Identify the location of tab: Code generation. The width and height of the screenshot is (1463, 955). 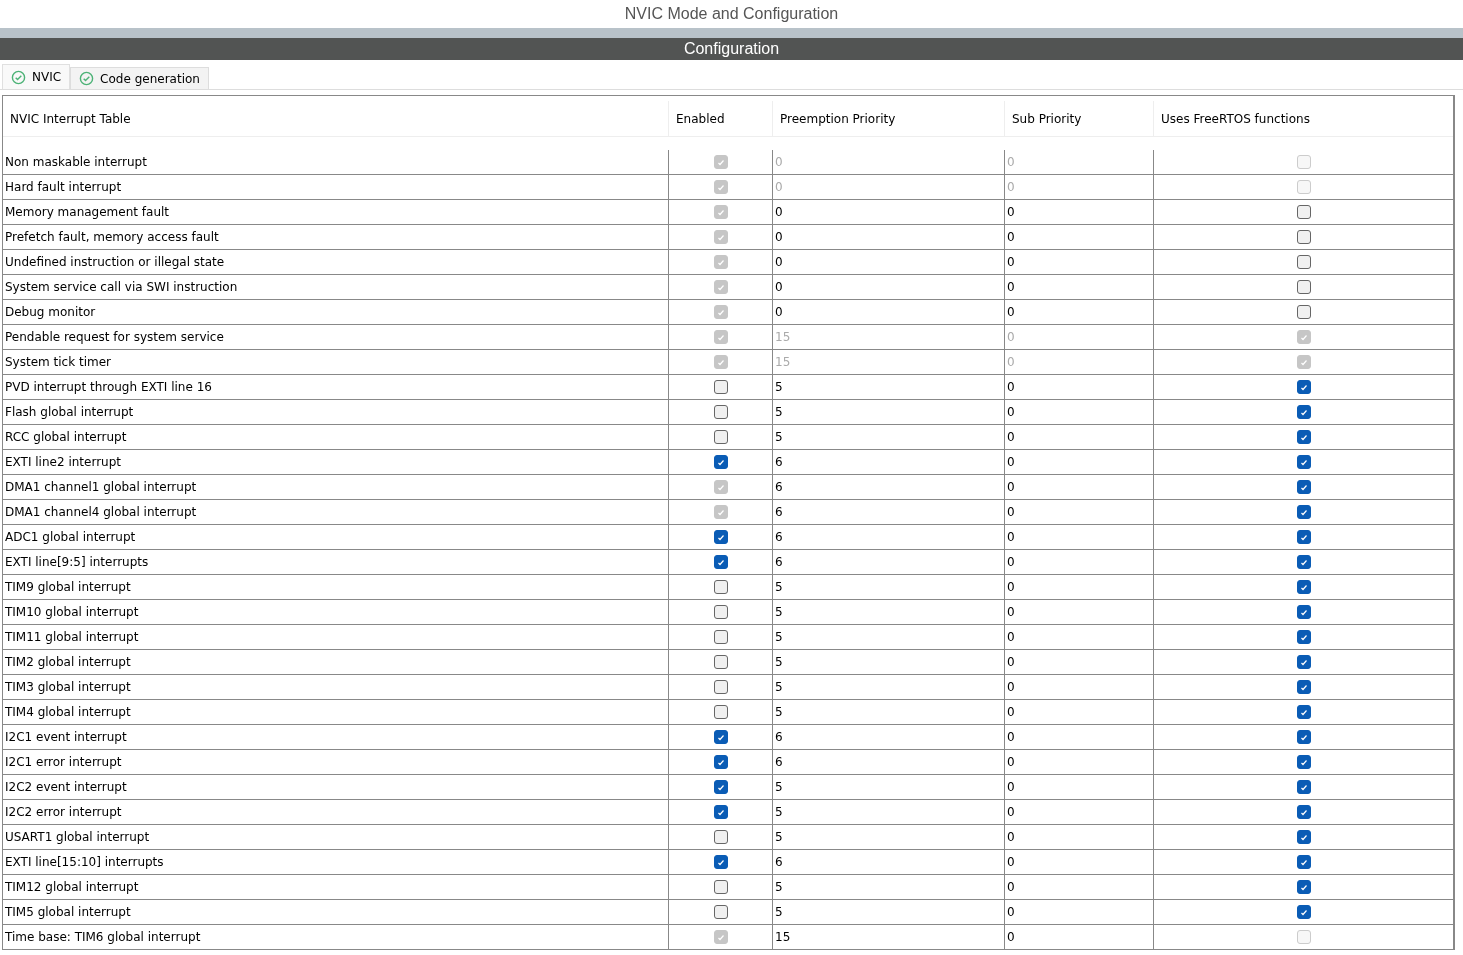
(139, 78).